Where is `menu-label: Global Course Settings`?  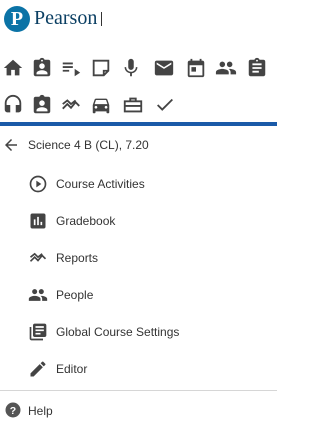
menu-label: Global Course Settings is located at coordinates (118, 332).